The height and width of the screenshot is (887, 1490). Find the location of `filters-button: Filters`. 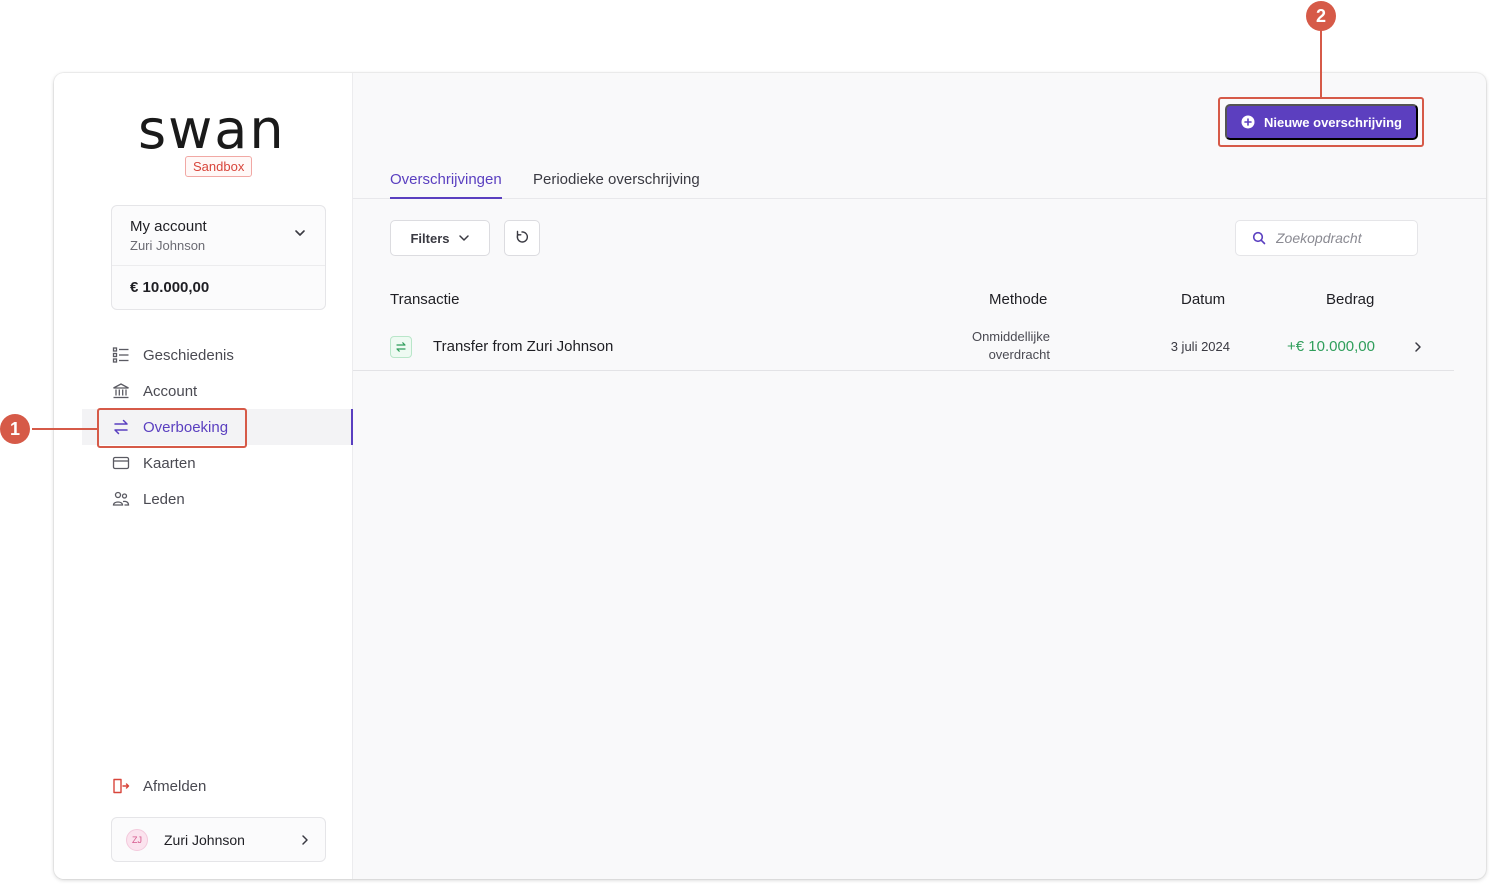

filters-button: Filters is located at coordinates (440, 238).